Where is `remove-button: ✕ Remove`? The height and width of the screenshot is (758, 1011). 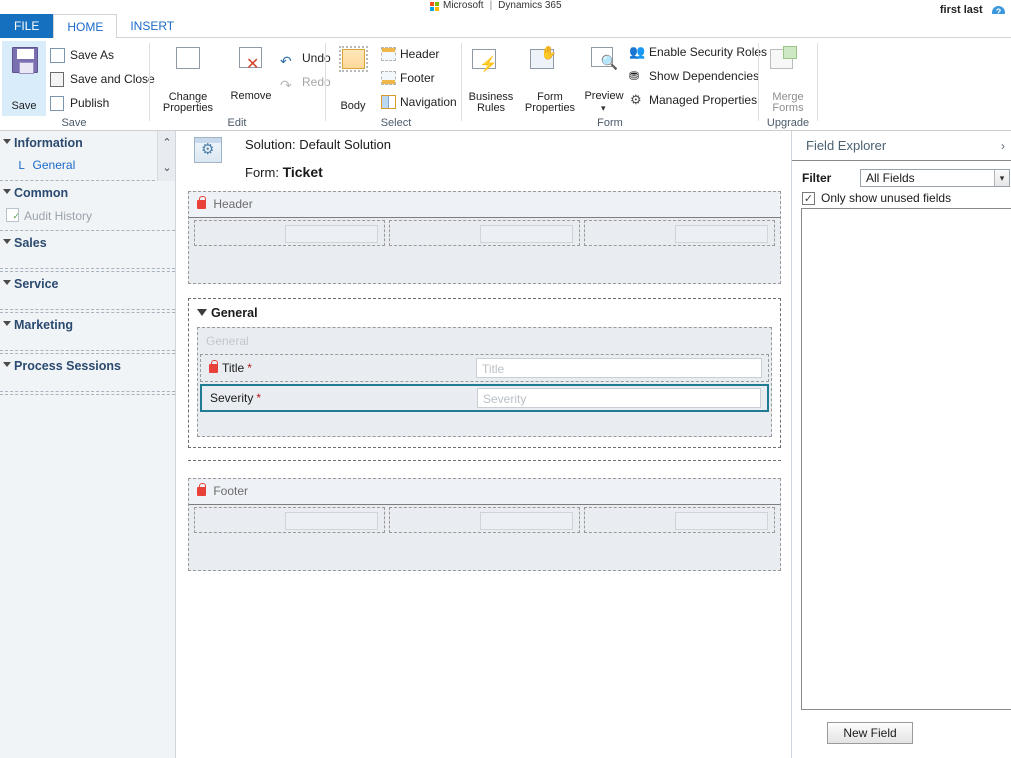
remove-button: ✕ Remove is located at coordinates (251, 78).